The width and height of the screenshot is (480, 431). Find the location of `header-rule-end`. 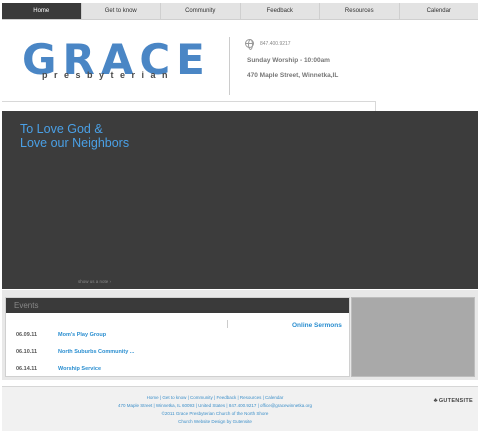

header-rule-end is located at coordinates (375, 106).